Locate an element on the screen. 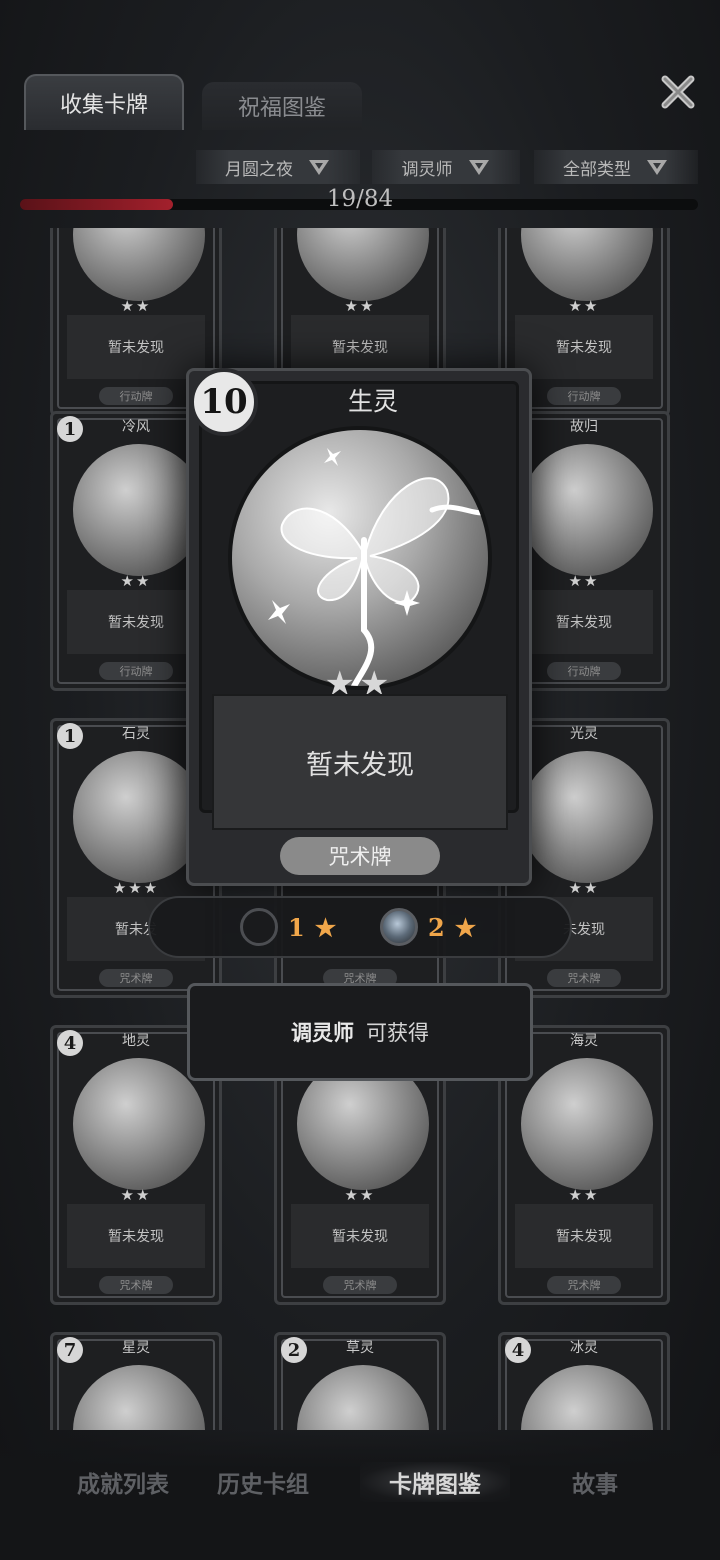 The height and width of the screenshot is (1560, 720). filter-mode: 月圆之夜 is located at coordinates (278, 167).